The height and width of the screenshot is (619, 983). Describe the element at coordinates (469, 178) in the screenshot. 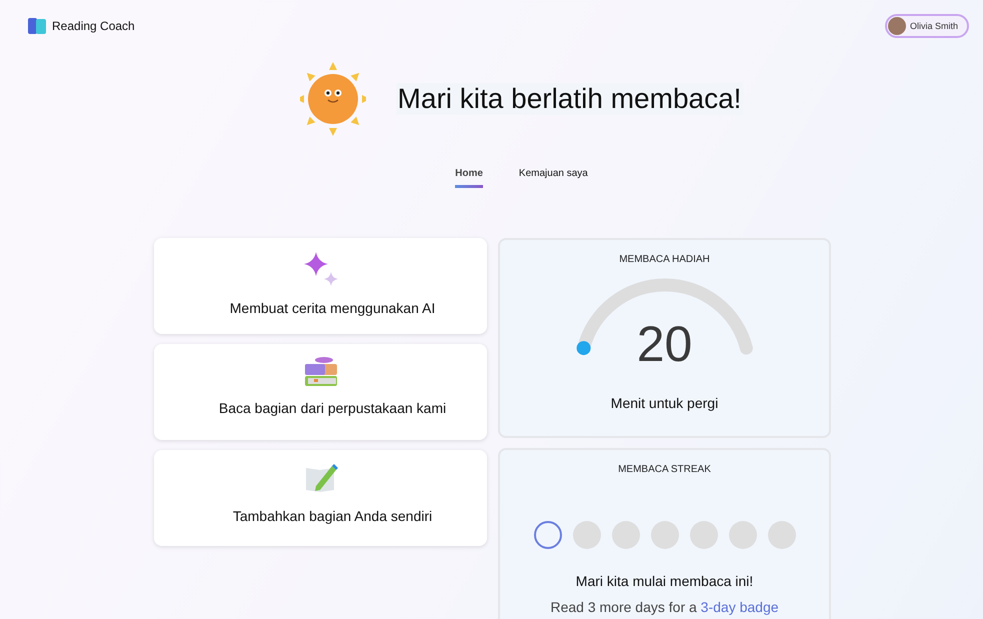

I see `nav-tab: Home` at that location.